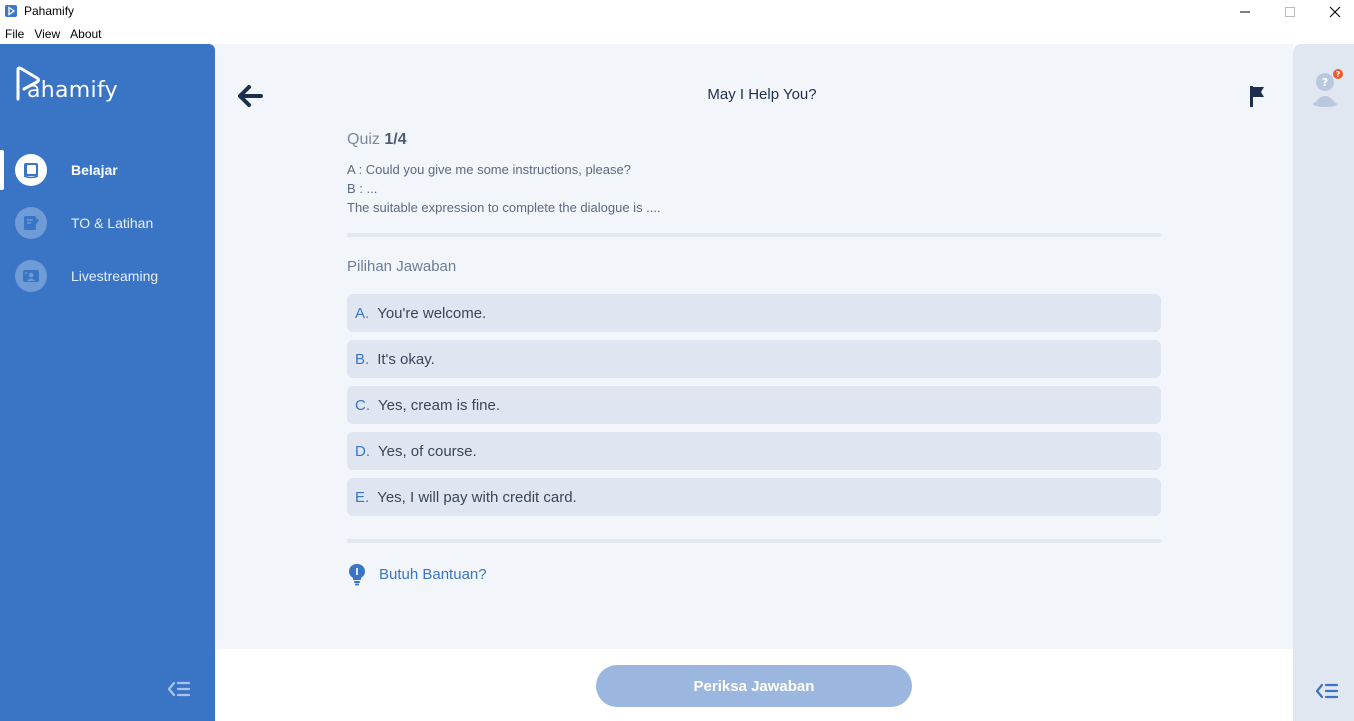 This screenshot has height=721, width=1354. Describe the element at coordinates (677, 34) in the screenshot. I see `menu-bar: File View About` at that location.